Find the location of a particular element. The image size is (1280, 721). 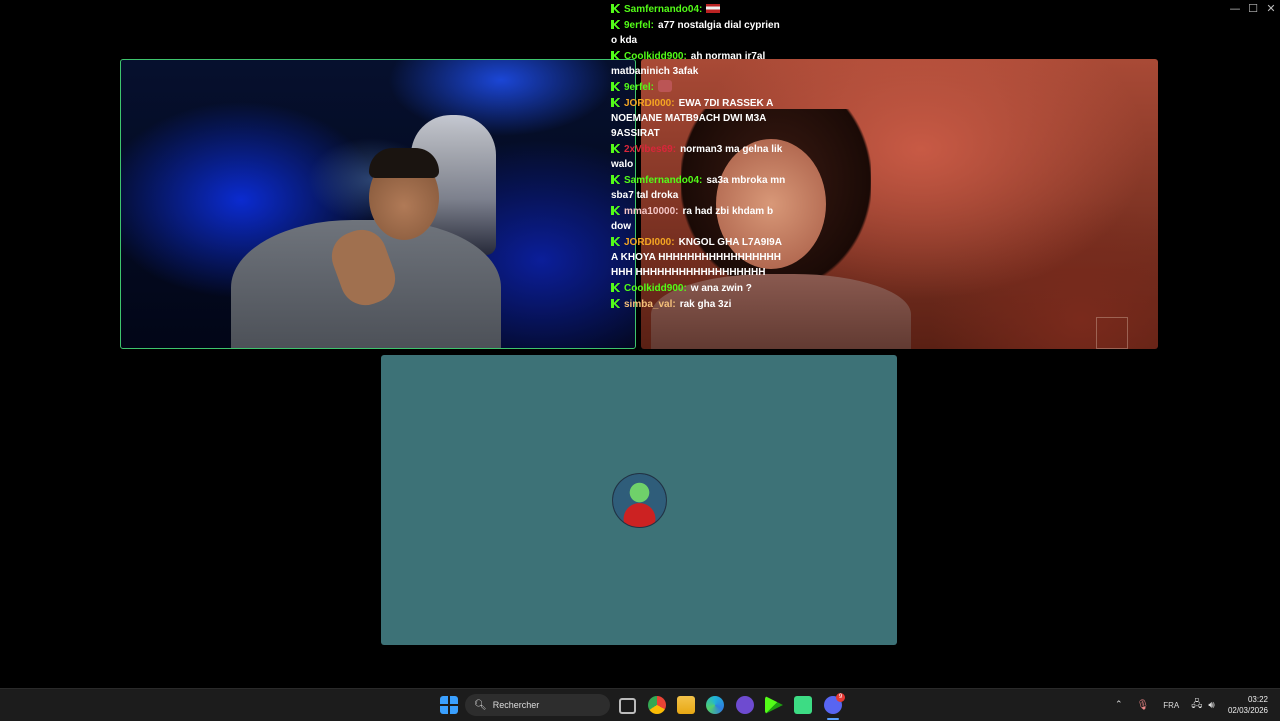

language-indicator: FRA is located at coordinates (1171, 705).